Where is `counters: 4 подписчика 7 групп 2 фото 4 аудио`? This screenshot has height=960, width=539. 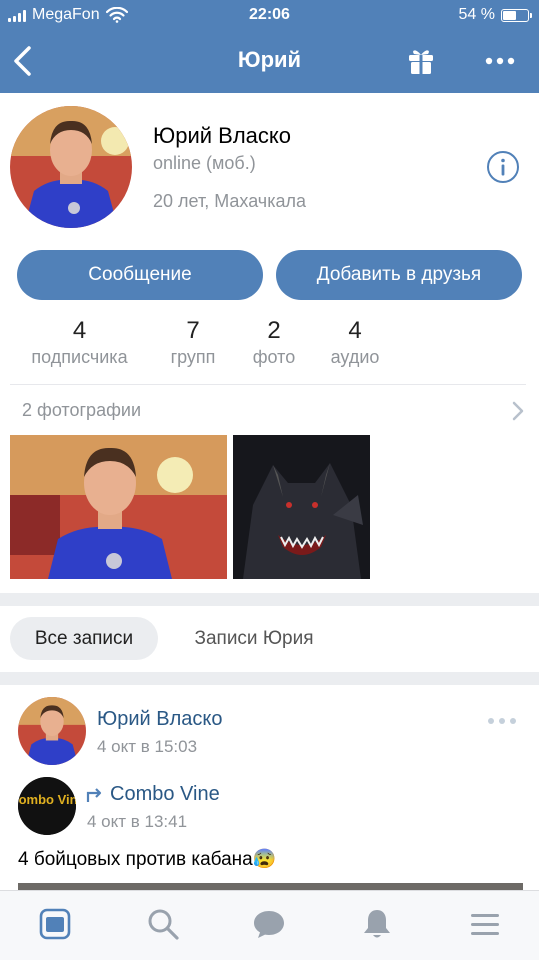 counters: 4 подписчика 7 групп 2 фото 4 аудио is located at coordinates (269, 347).